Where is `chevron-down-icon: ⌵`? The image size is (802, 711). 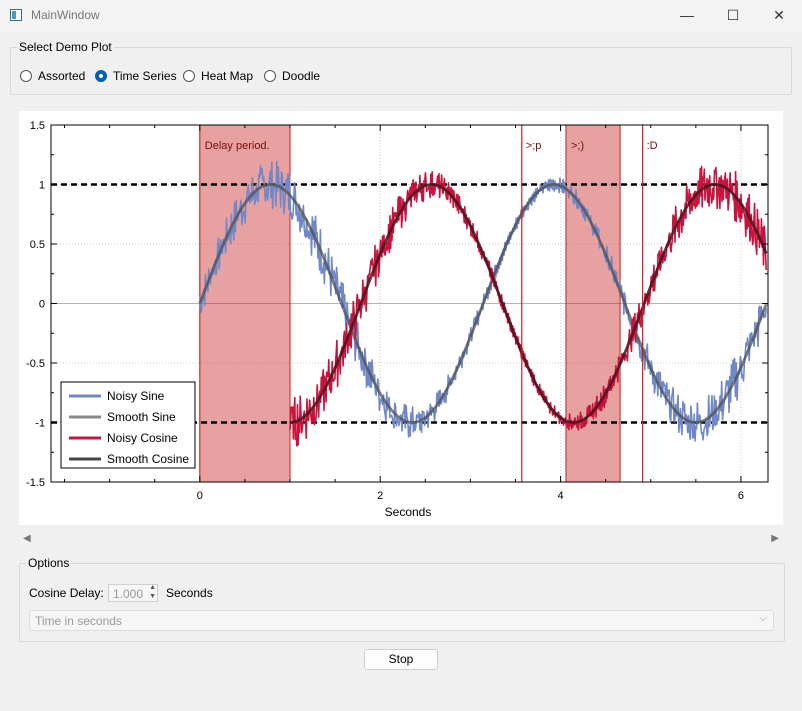
chevron-down-icon: ⌵ is located at coordinates (763, 618).